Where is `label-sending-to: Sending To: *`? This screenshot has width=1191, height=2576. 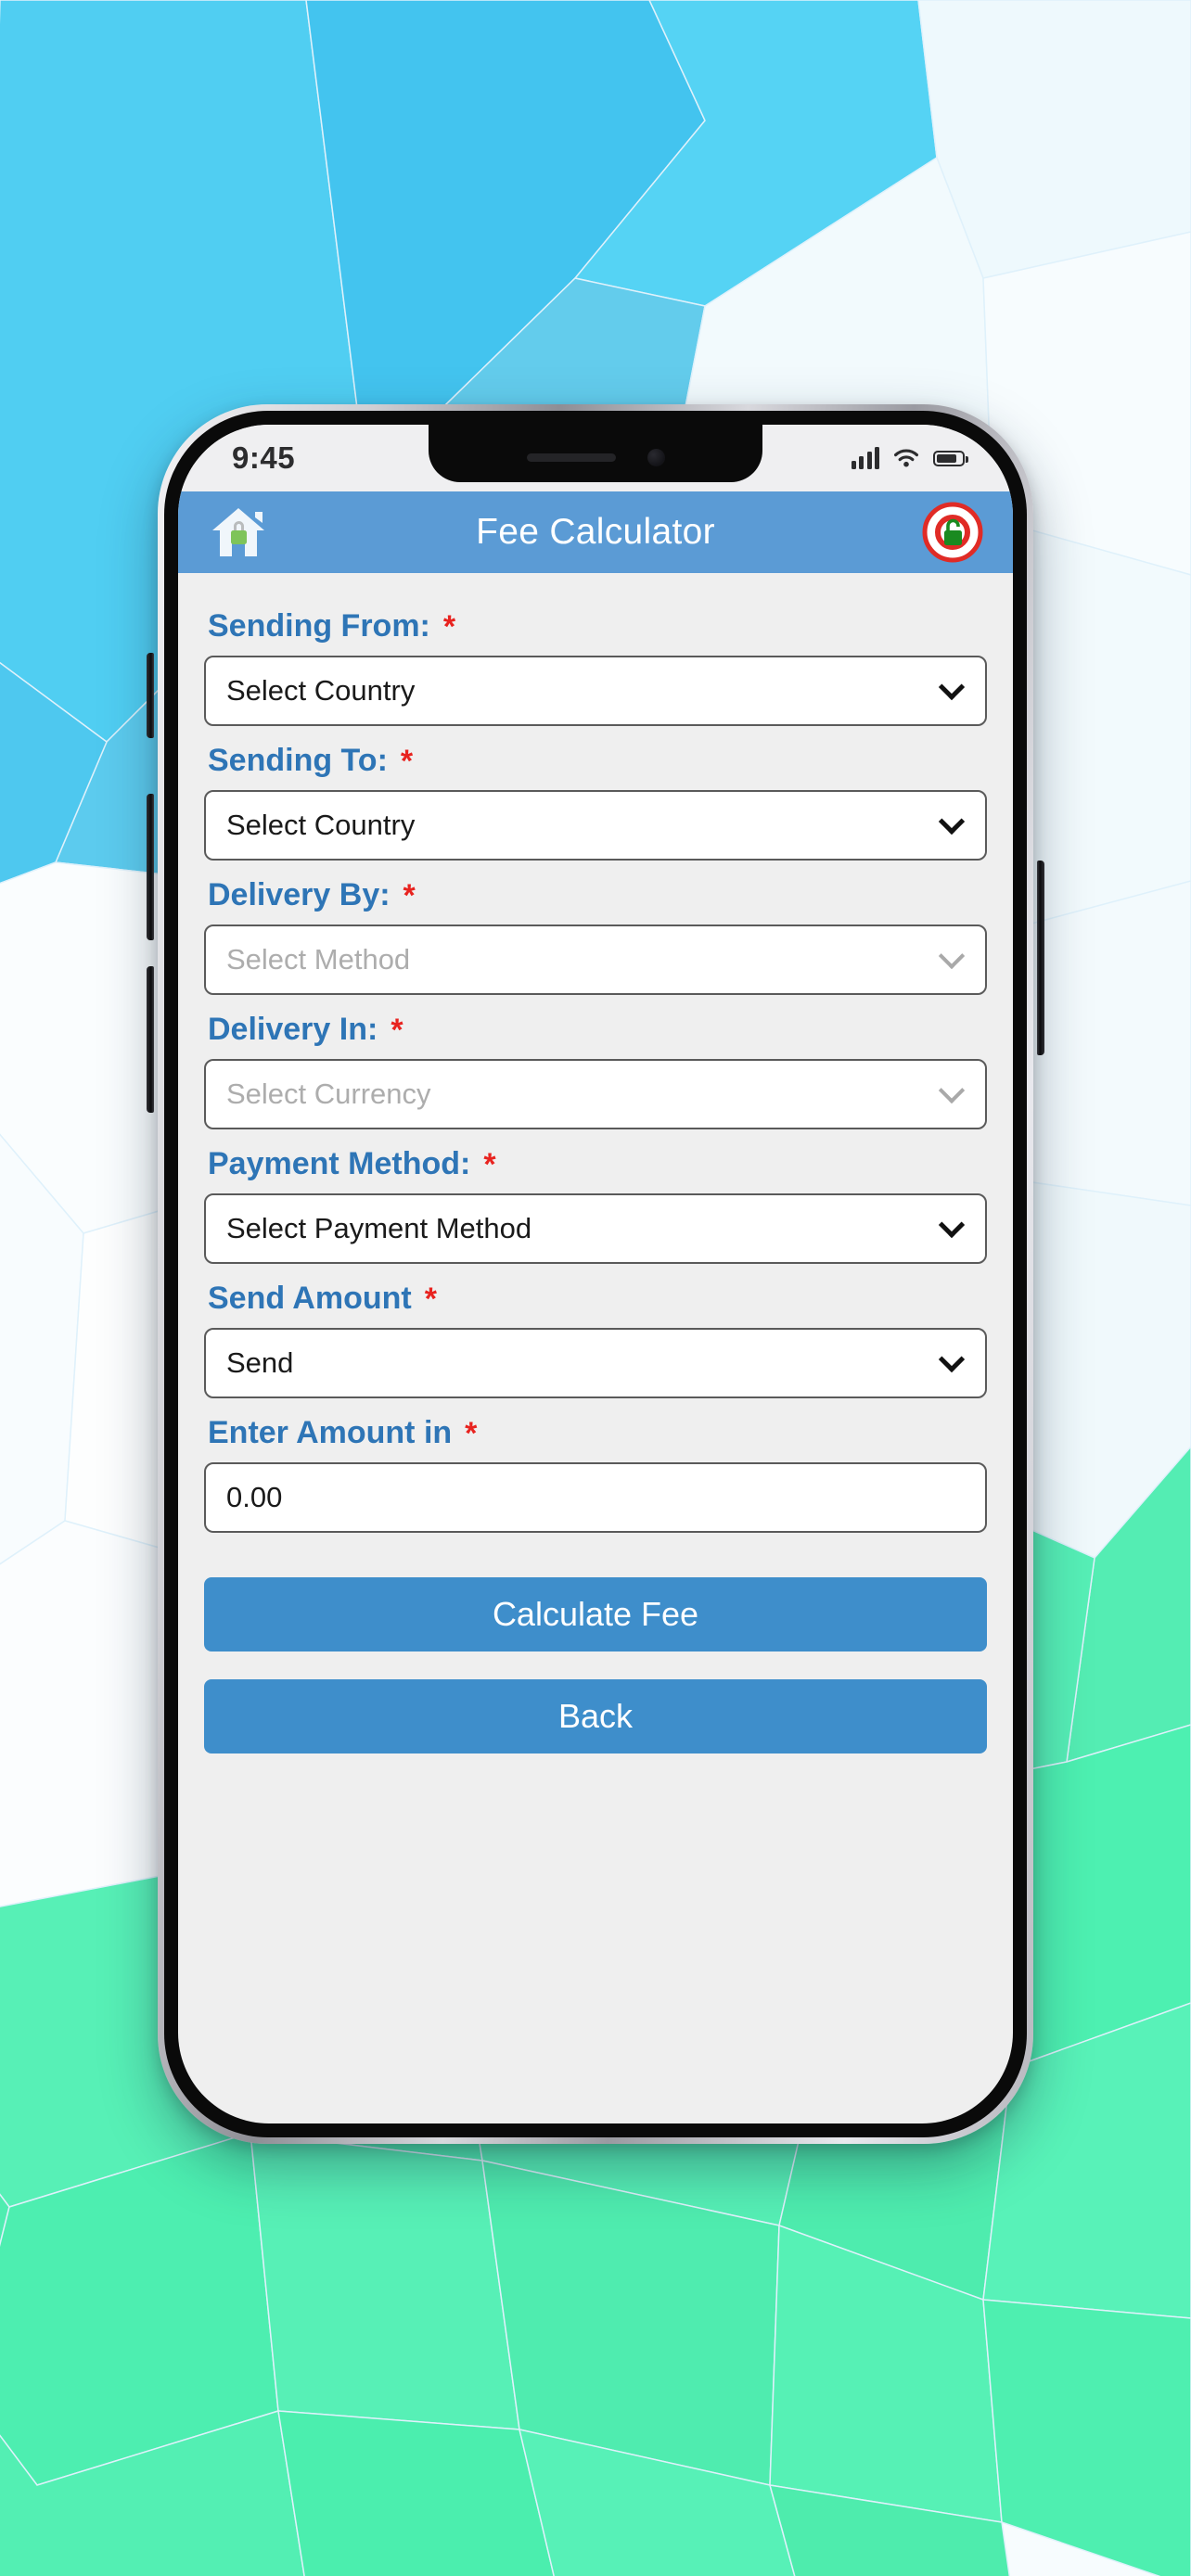
label-sending-to: Sending To: * is located at coordinates (595, 760).